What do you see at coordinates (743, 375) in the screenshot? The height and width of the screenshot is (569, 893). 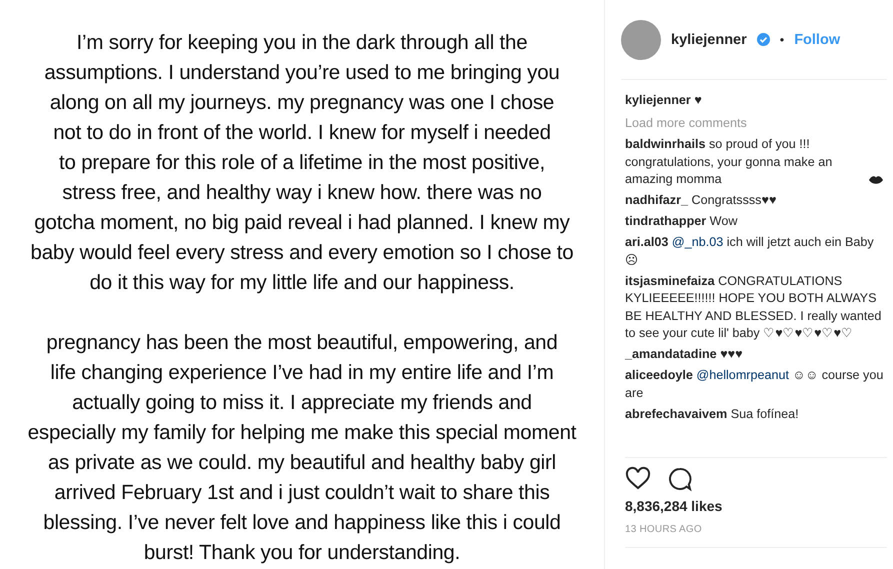 I see `mention-link: @hellomrpeanut` at bounding box center [743, 375].